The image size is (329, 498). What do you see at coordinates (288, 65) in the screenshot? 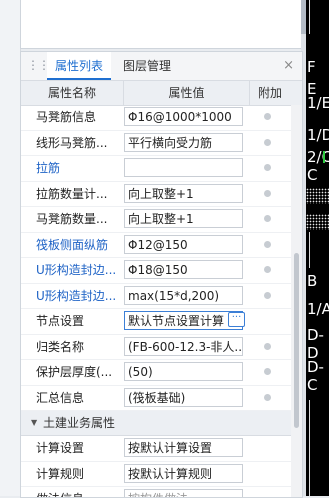
I see `close-icon: ×` at bounding box center [288, 65].